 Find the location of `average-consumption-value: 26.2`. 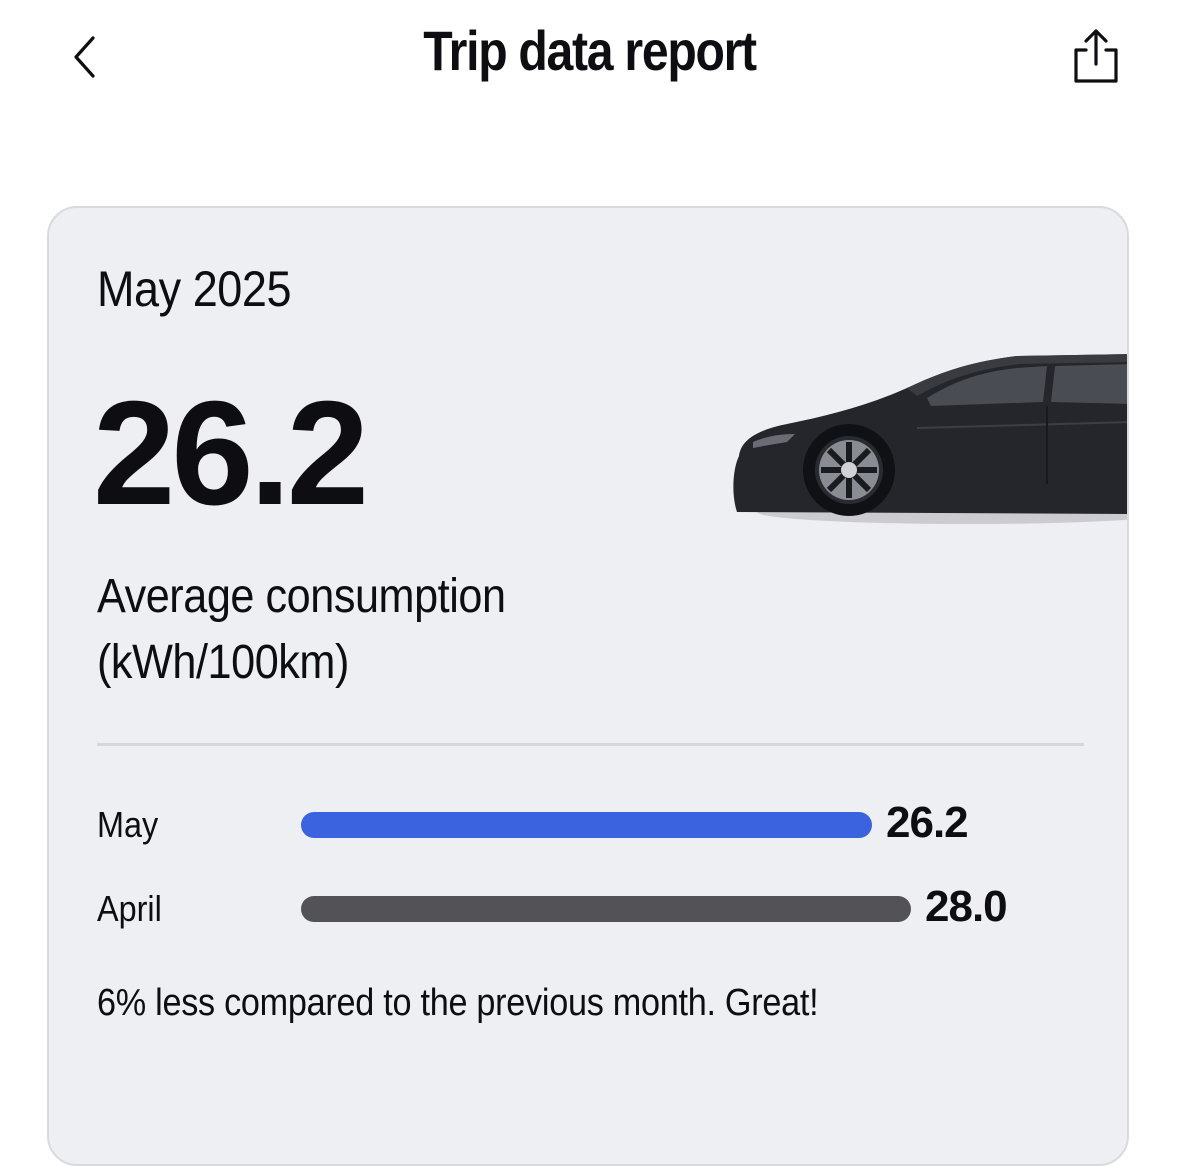

average-consumption-value: 26.2 is located at coordinates (231, 453).